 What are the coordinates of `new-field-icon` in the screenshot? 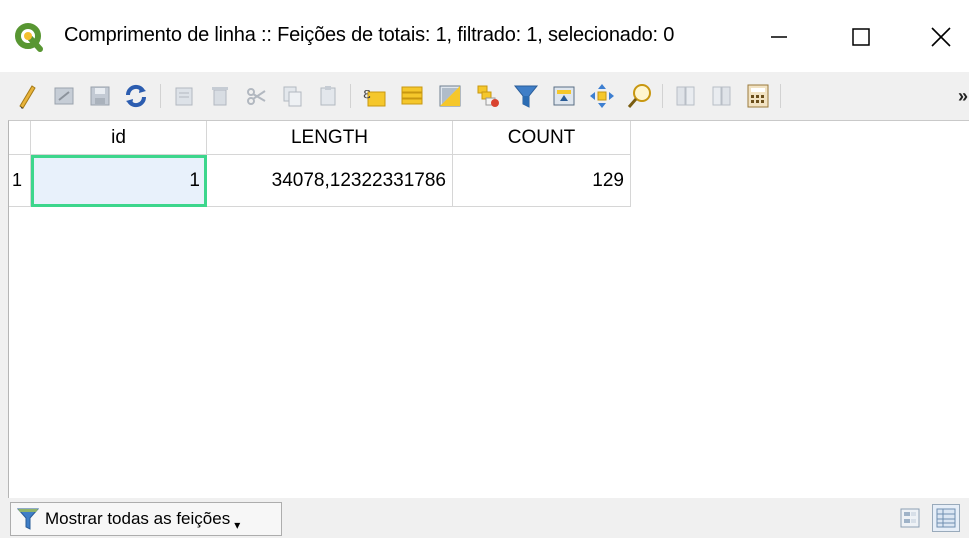 It's located at (685, 96).